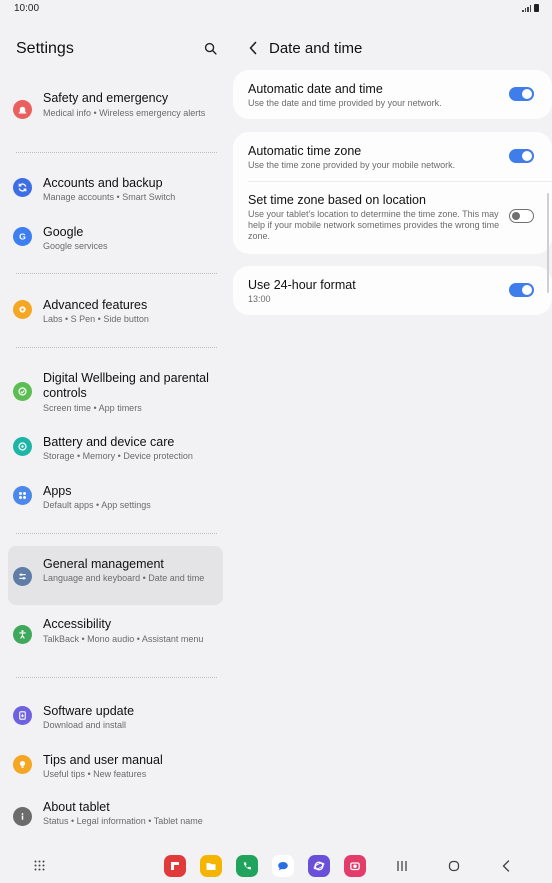 This screenshot has width=552, height=883. What do you see at coordinates (75, 246) in the screenshot?
I see `sidebar-item-subtitle: Google services` at bounding box center [75, 246].